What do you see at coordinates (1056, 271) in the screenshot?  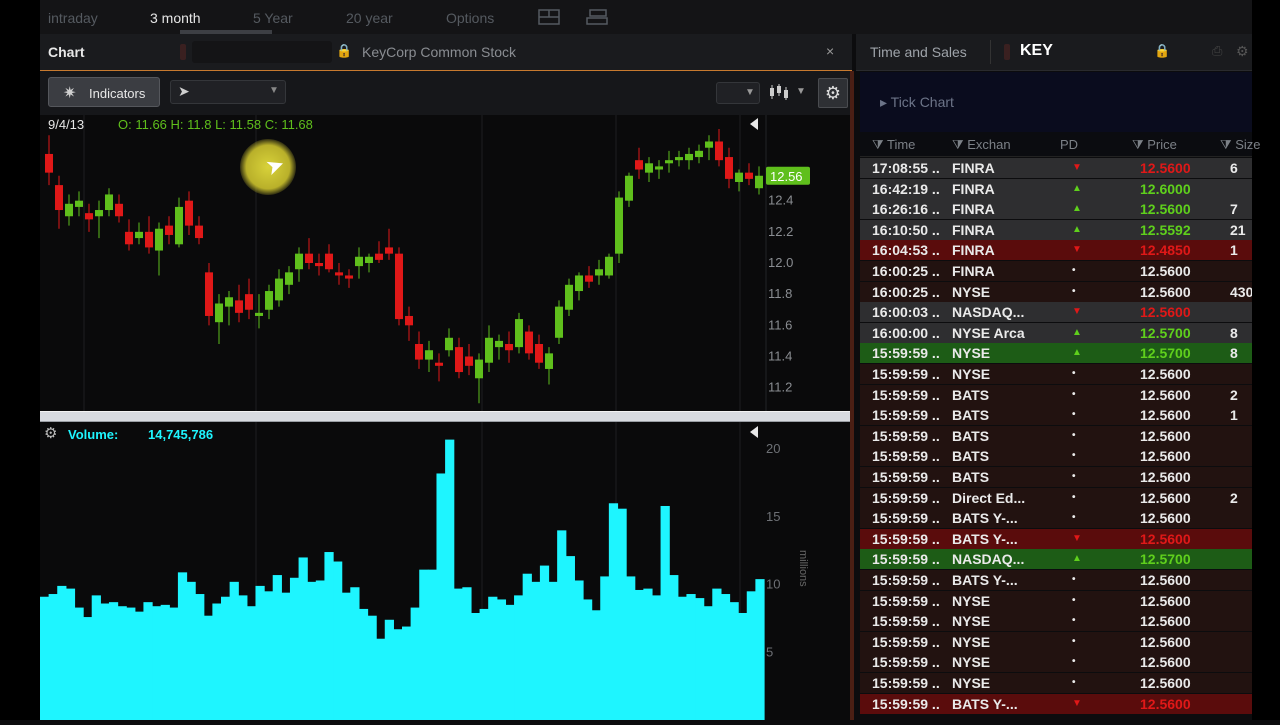 I see `trade-row: 16:00:25 .. FINRA • 12.5600` at bounding box center [1056, 271].